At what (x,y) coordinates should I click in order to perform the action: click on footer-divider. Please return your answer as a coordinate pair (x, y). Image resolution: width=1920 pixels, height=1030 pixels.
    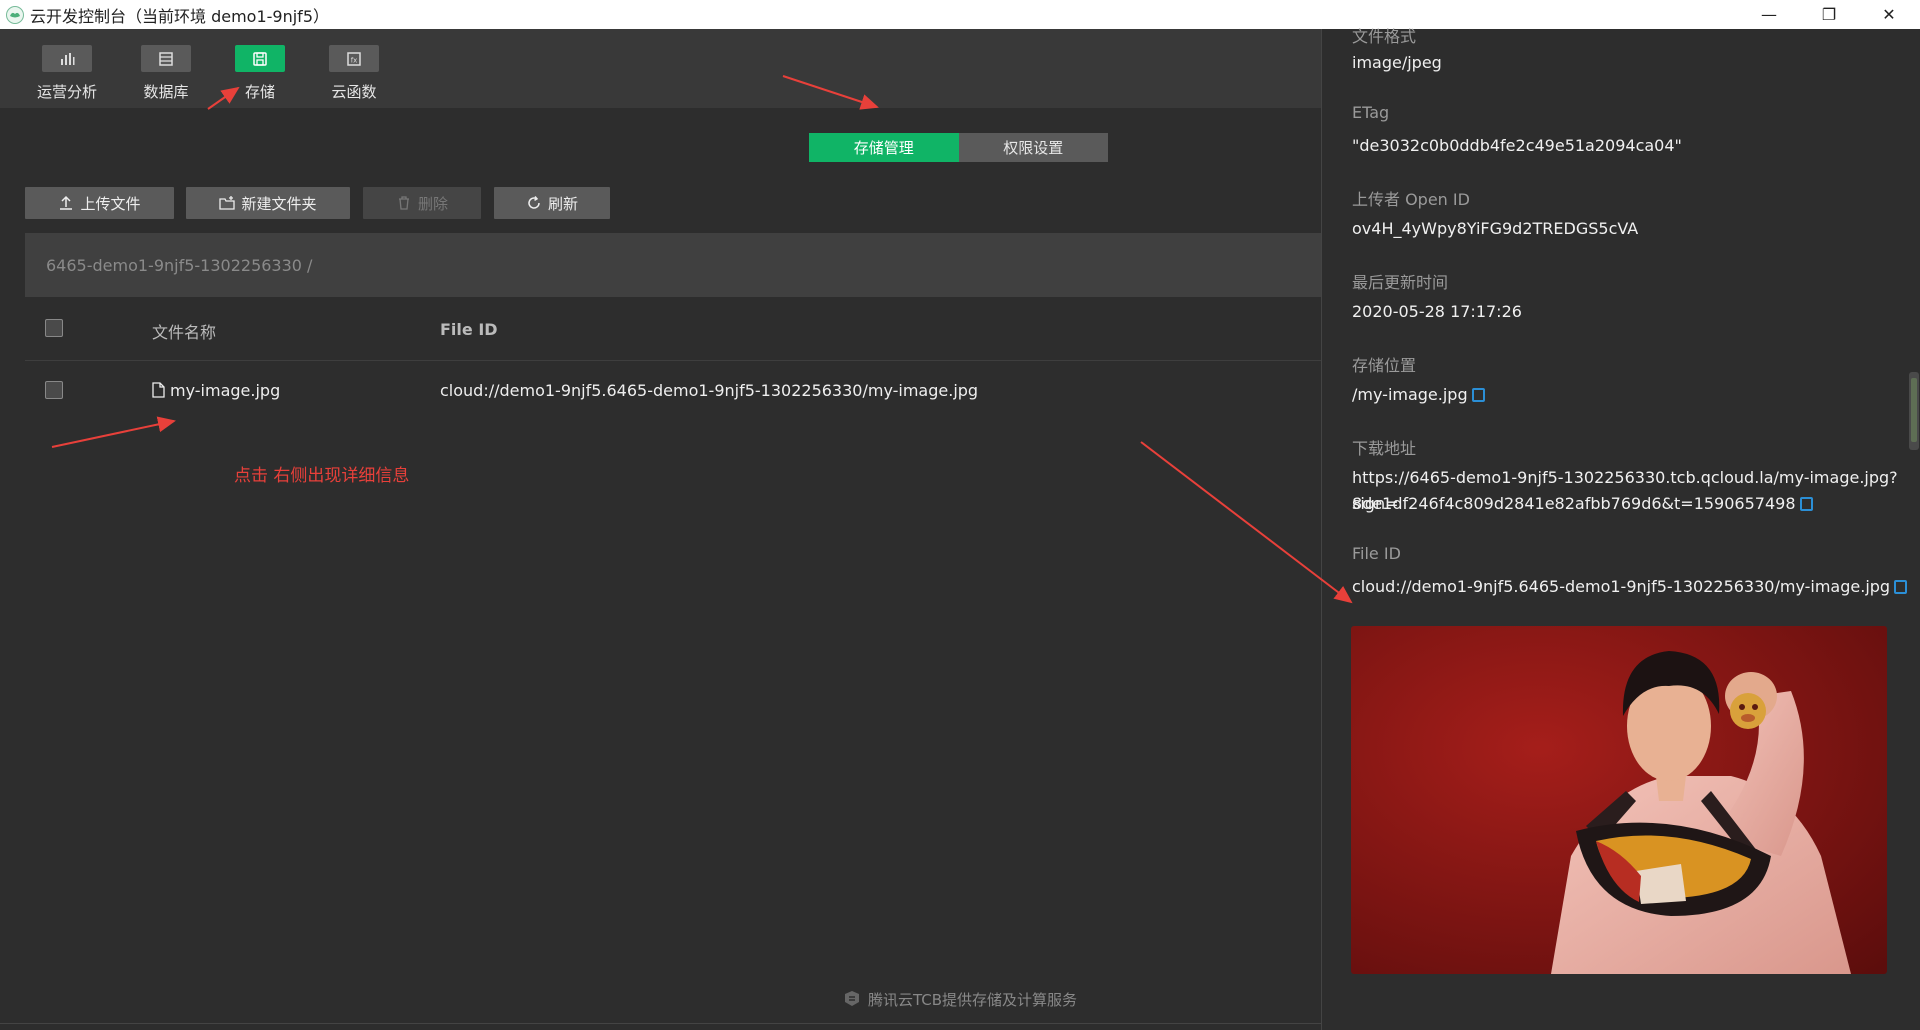
    Looking at the image, I should click on (660, 1023).